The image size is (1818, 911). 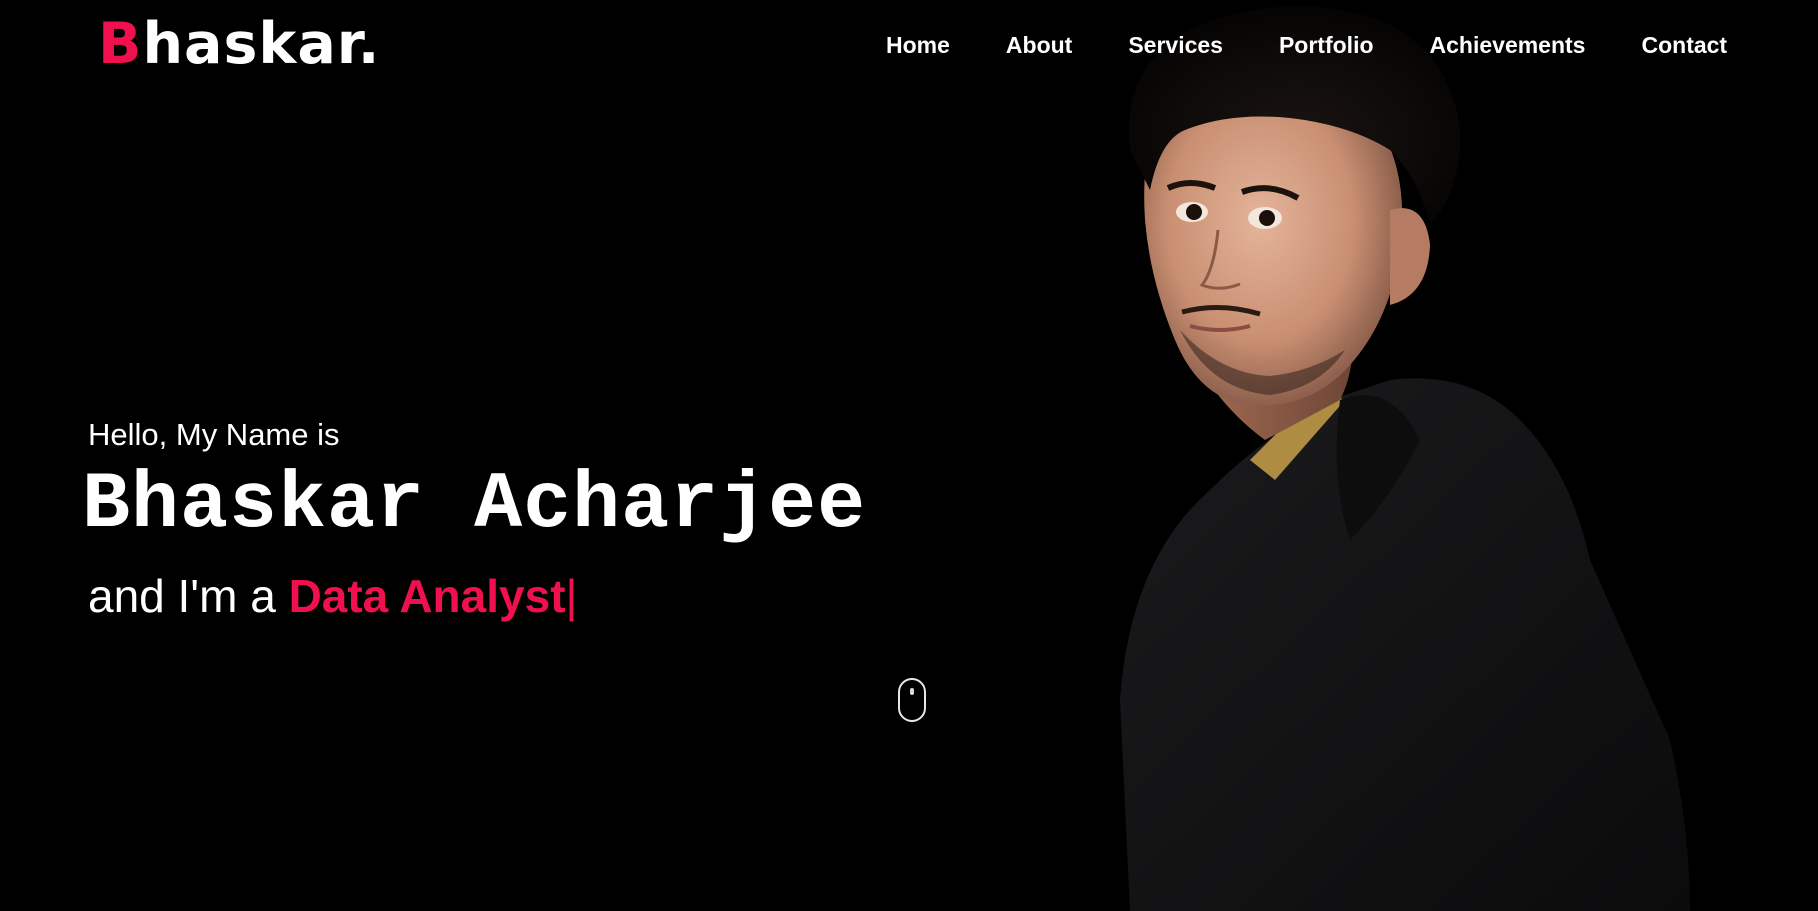 What do you see at coordinates (120, 44) in the screenshot?
I see `logo-initial: B` at bounding box center [120, 44].